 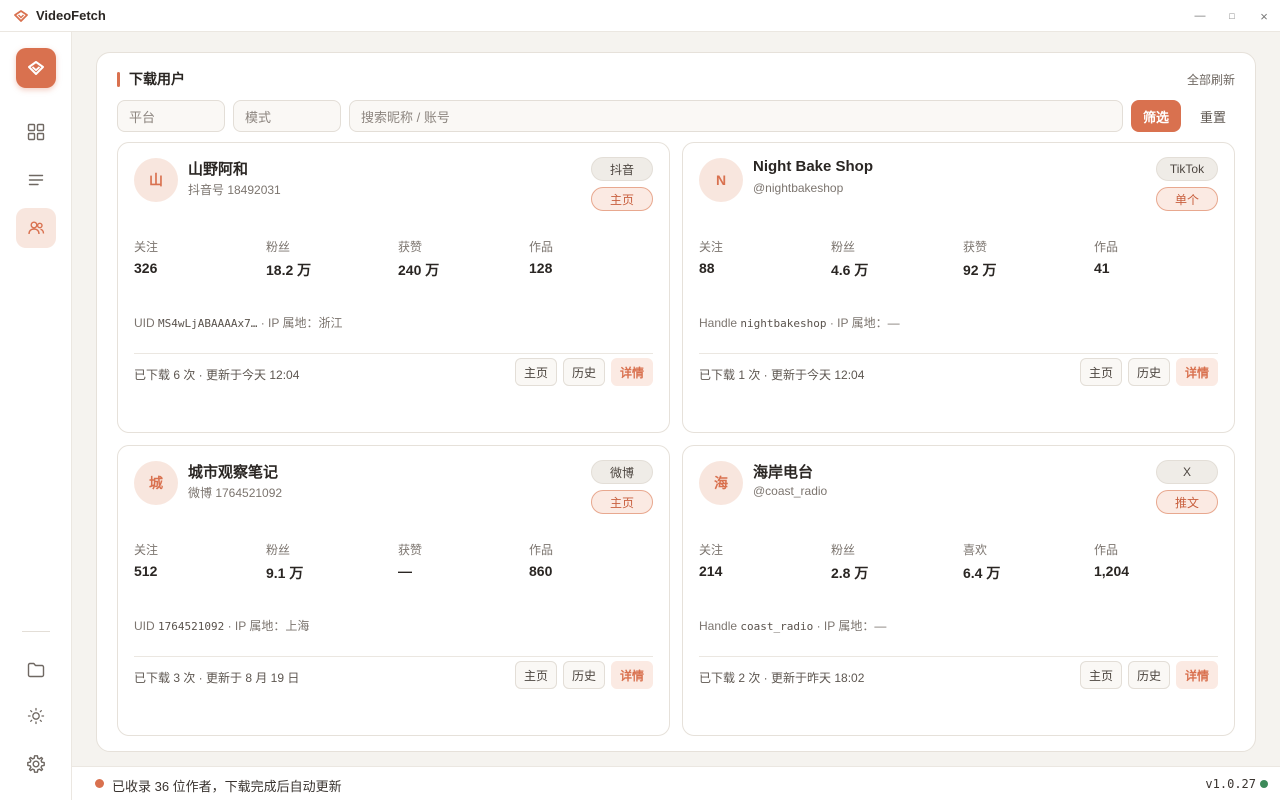 What do you see at coordinates (1187, 472) in the screenshot?
I see `platform-badge: X` at bounding box center [1187, 472].